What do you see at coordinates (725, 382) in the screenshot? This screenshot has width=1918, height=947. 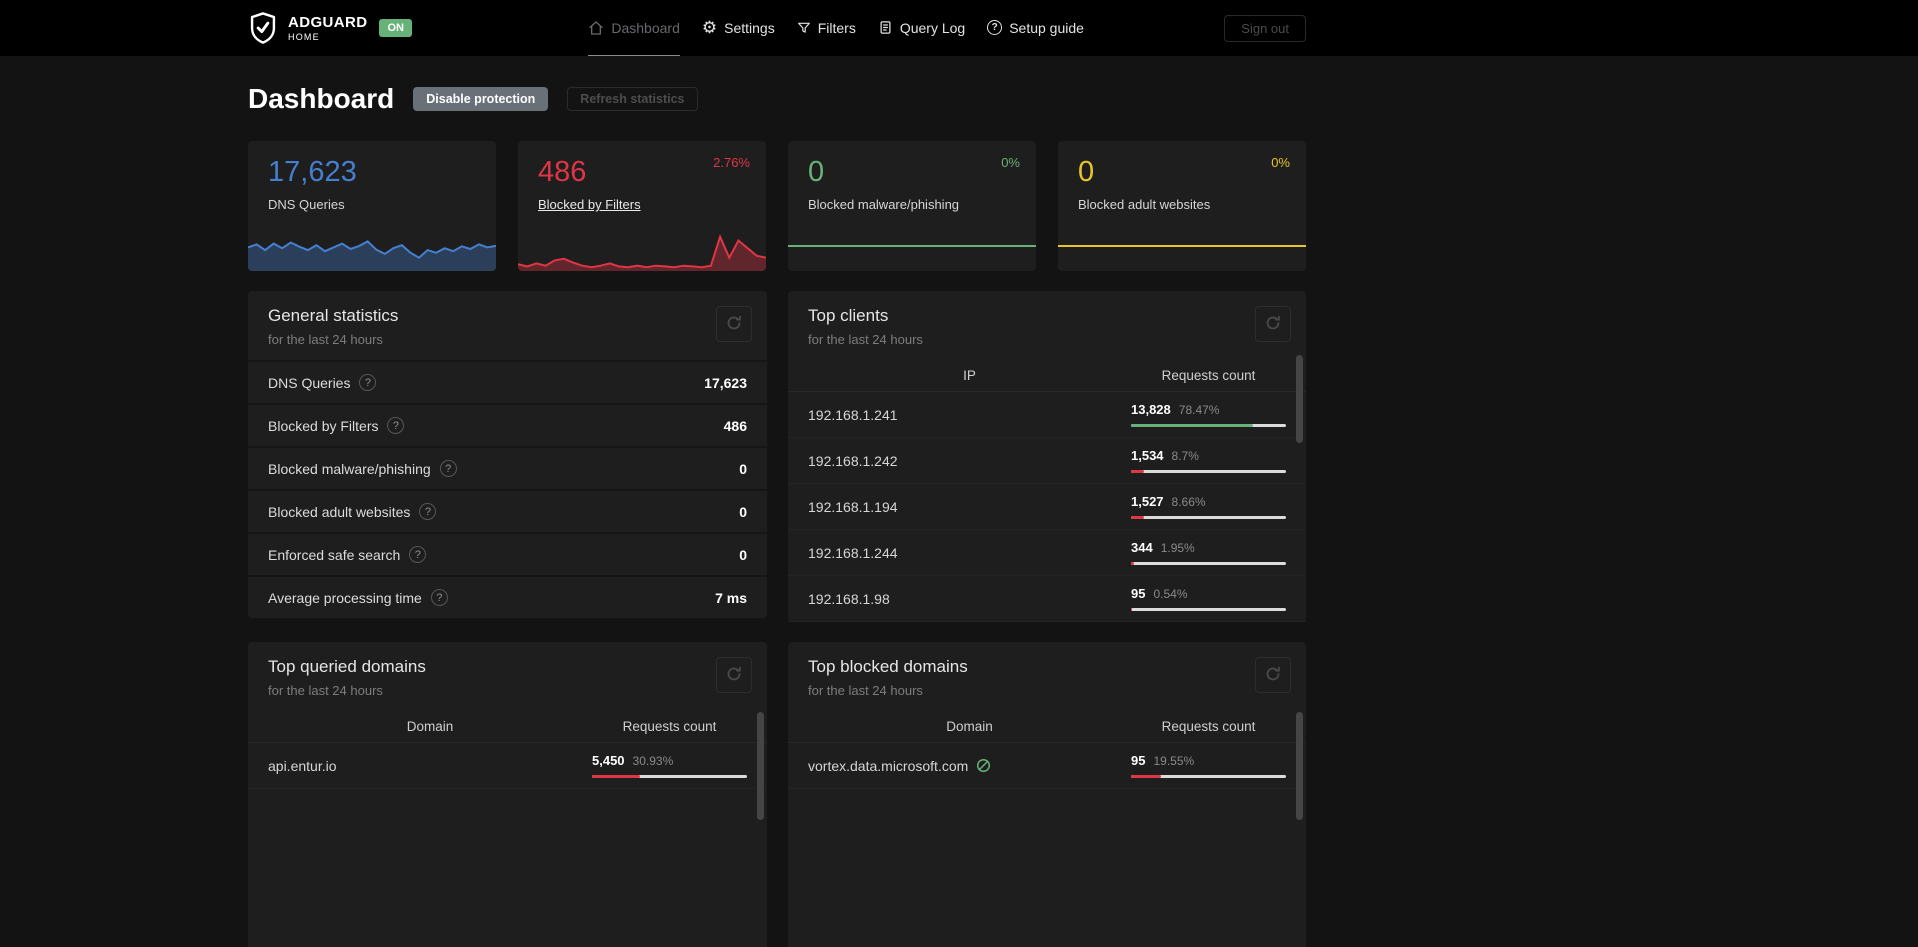 I see `stat-row-value: 17,623` at bounding box center [725, 382].